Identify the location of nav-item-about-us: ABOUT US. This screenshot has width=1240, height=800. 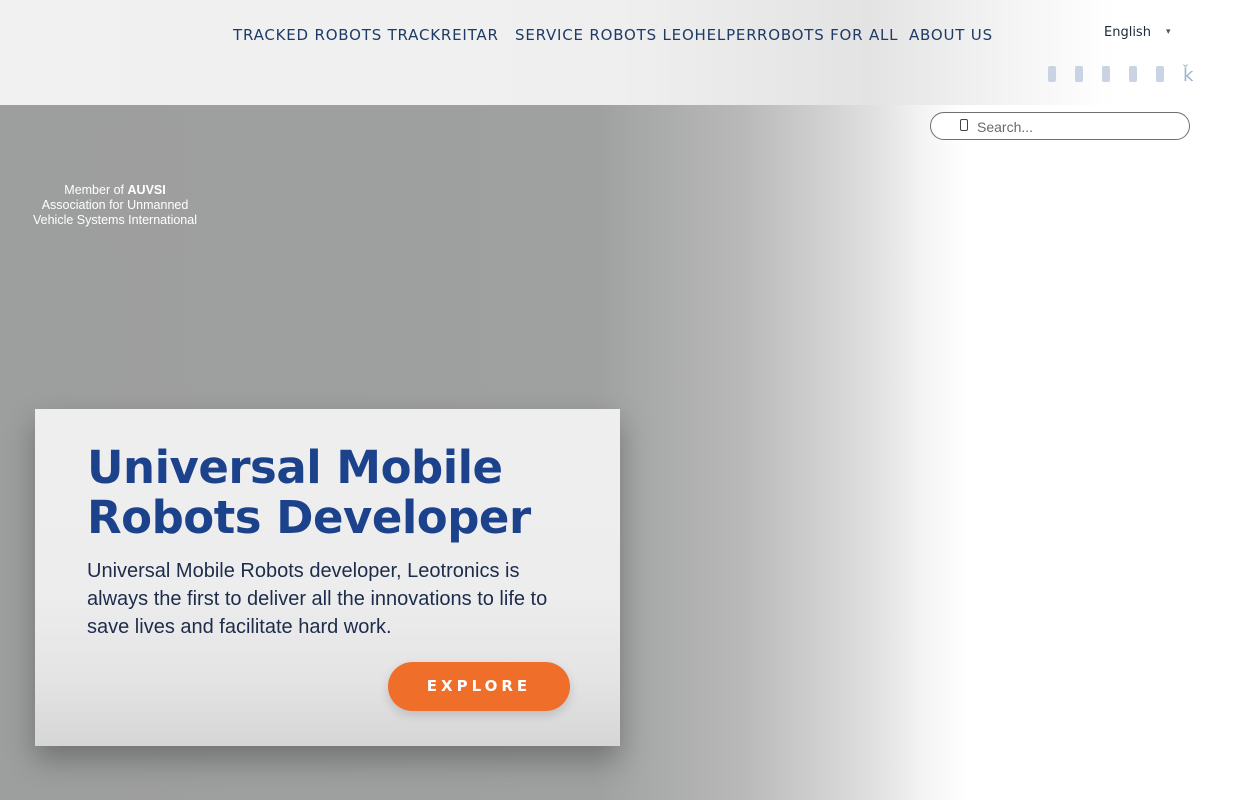
(951, 35).